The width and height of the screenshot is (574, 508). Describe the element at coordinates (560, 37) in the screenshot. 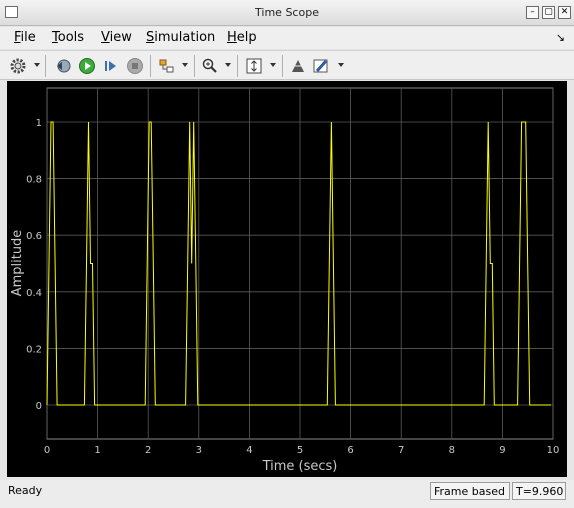

I see `dock-icon: ↘` at that location.